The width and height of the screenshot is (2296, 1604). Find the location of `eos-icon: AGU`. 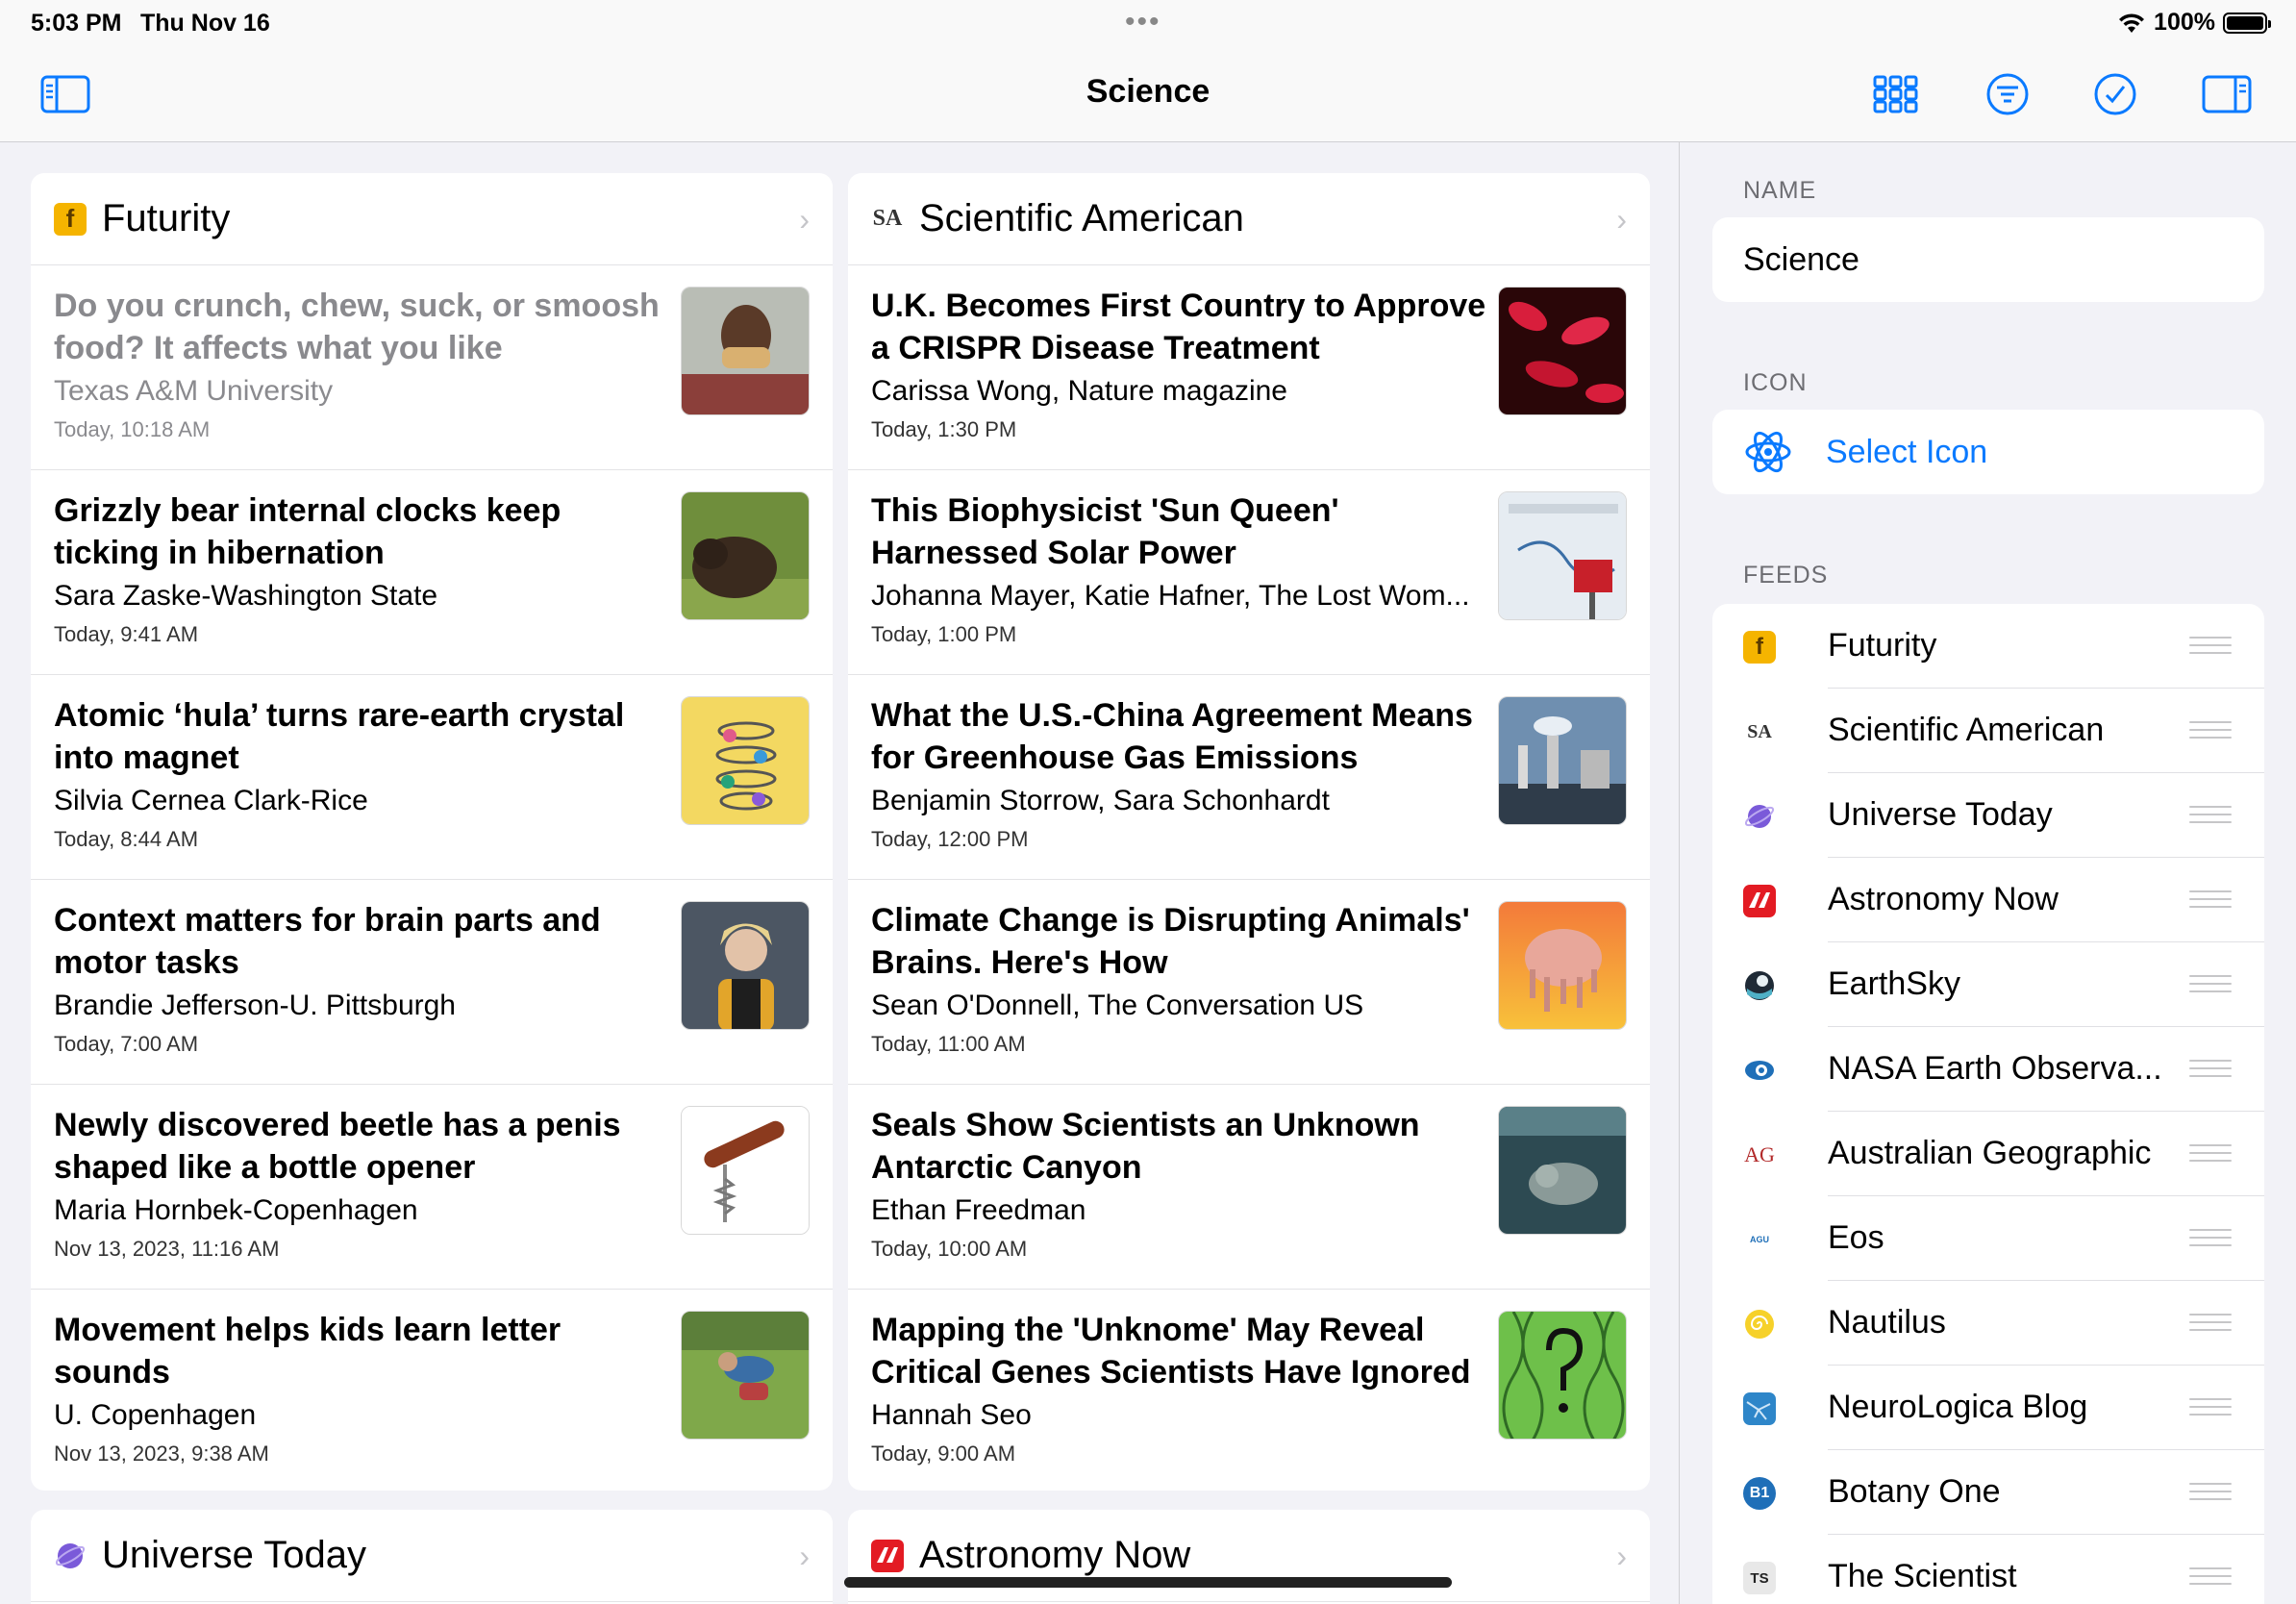

eos-icon: AGU is located at coordinates (1759, 1239).